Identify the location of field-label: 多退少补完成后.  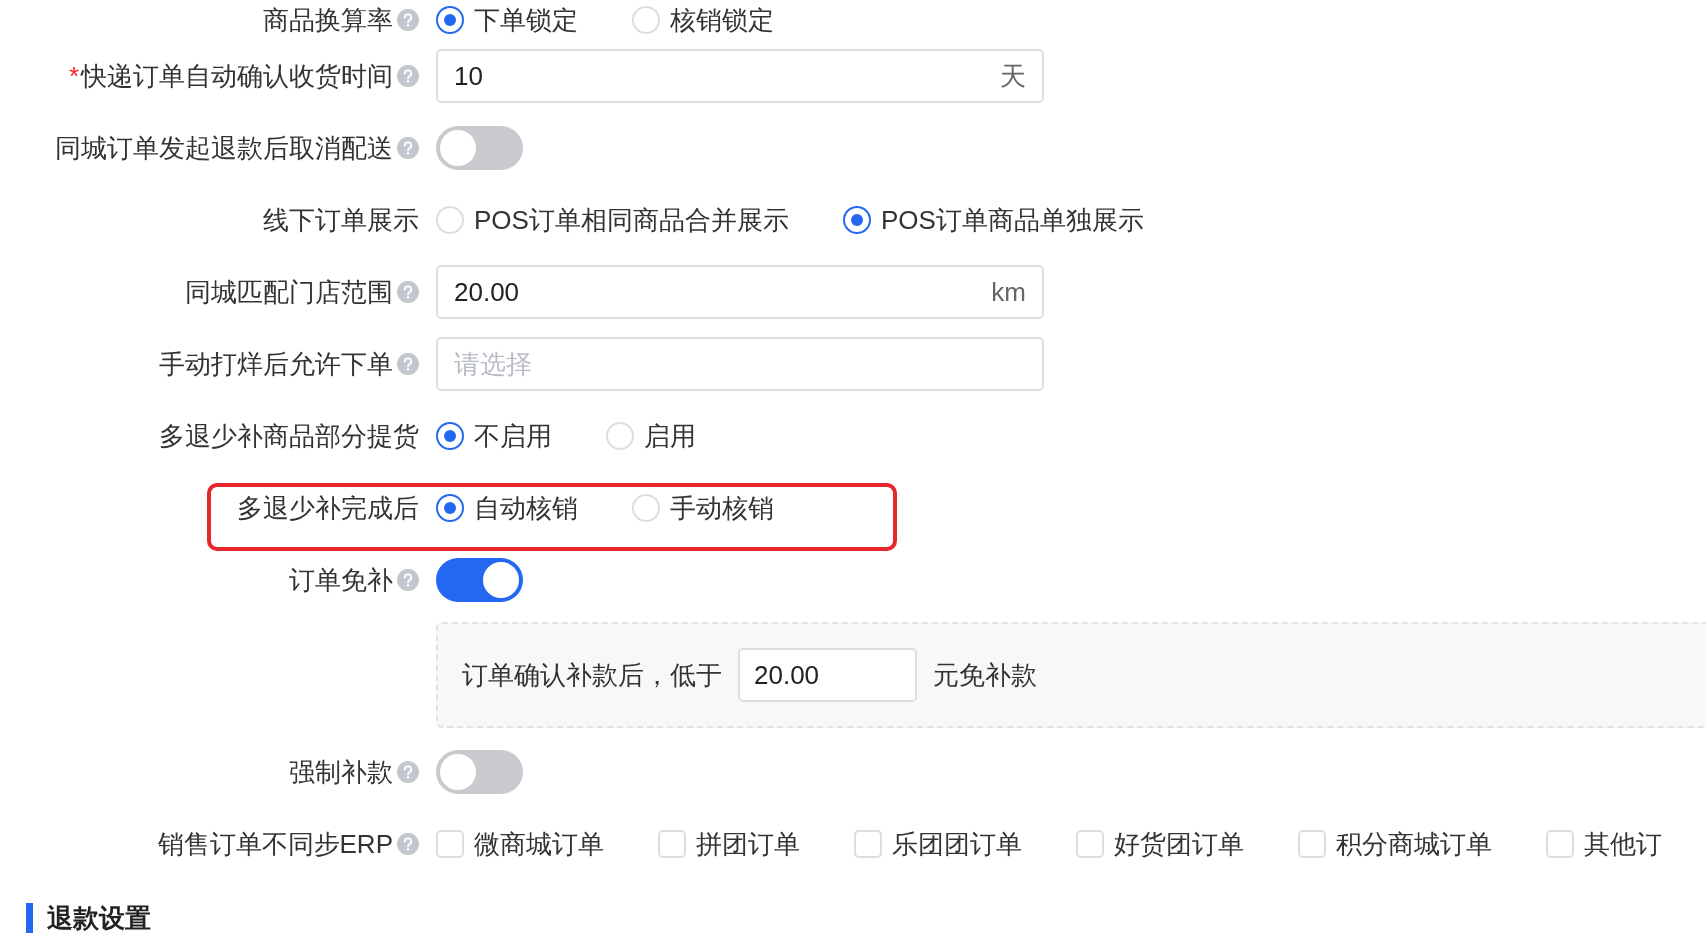
(328, 508).